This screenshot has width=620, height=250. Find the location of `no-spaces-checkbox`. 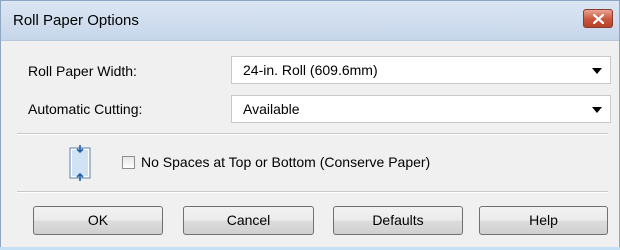

no-spaces-checkbox is located at coordinates (128, 162).